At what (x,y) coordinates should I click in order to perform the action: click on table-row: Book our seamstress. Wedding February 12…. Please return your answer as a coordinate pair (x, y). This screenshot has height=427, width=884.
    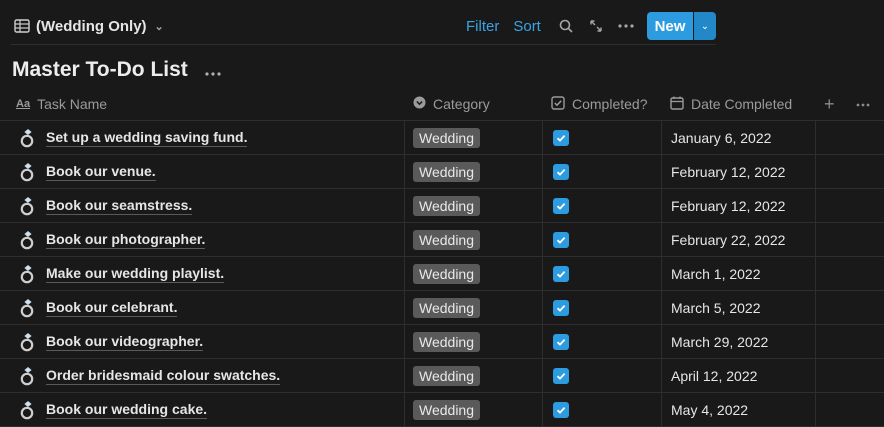
    Looking at the image, I should click on (442, 206).